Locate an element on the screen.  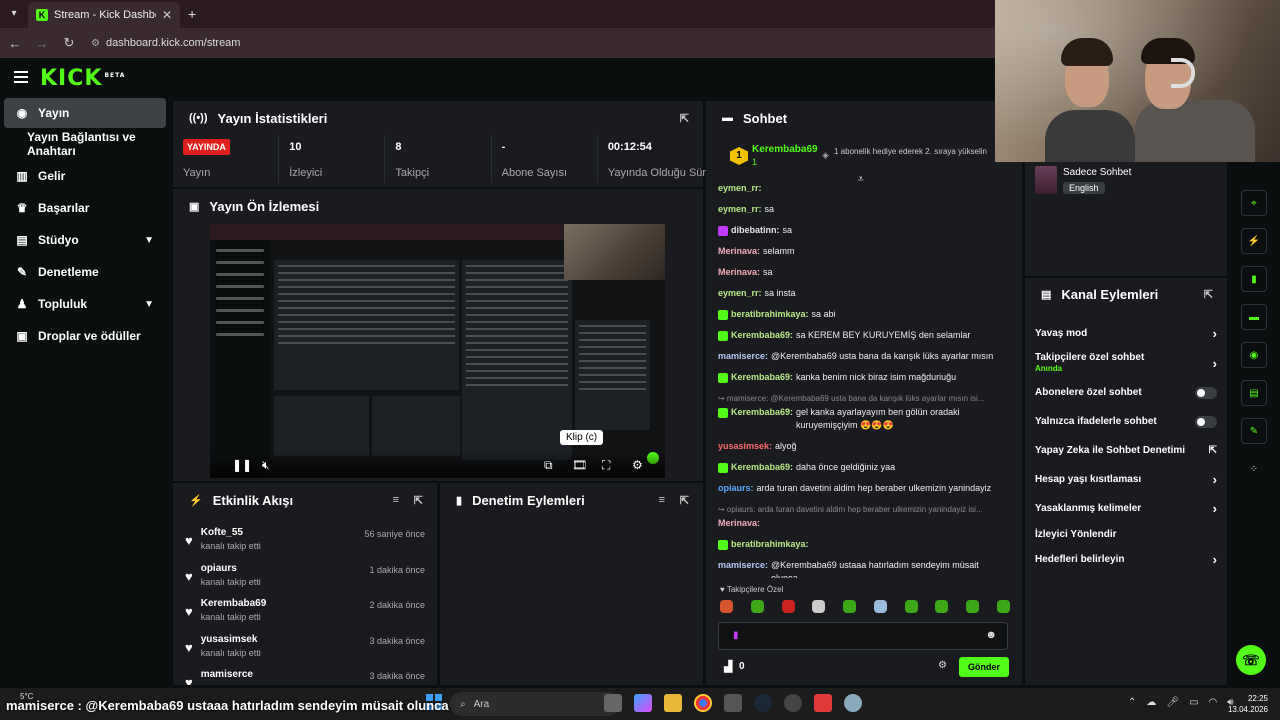
valorant-icon is located at coordinates (823, 703).